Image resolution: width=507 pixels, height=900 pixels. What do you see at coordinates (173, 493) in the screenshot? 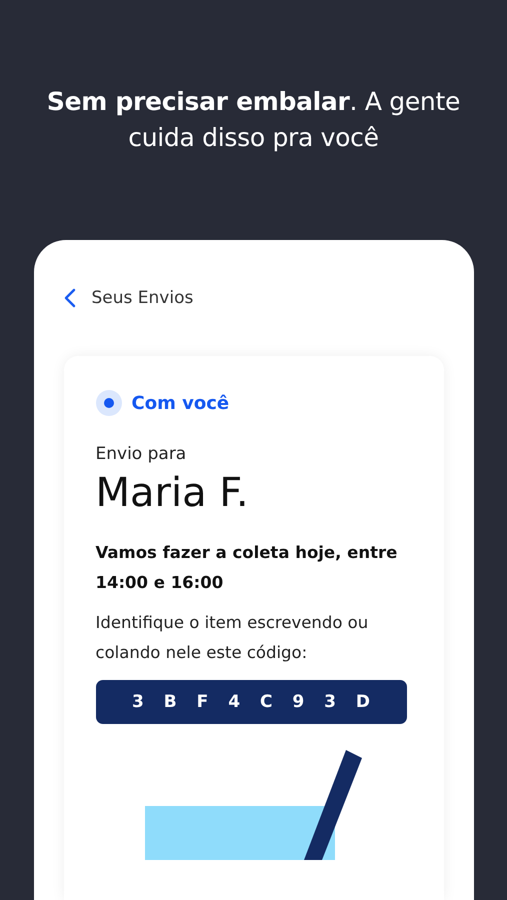
I see `recipient-name: Maria F.` at bounding box center [173, 493].